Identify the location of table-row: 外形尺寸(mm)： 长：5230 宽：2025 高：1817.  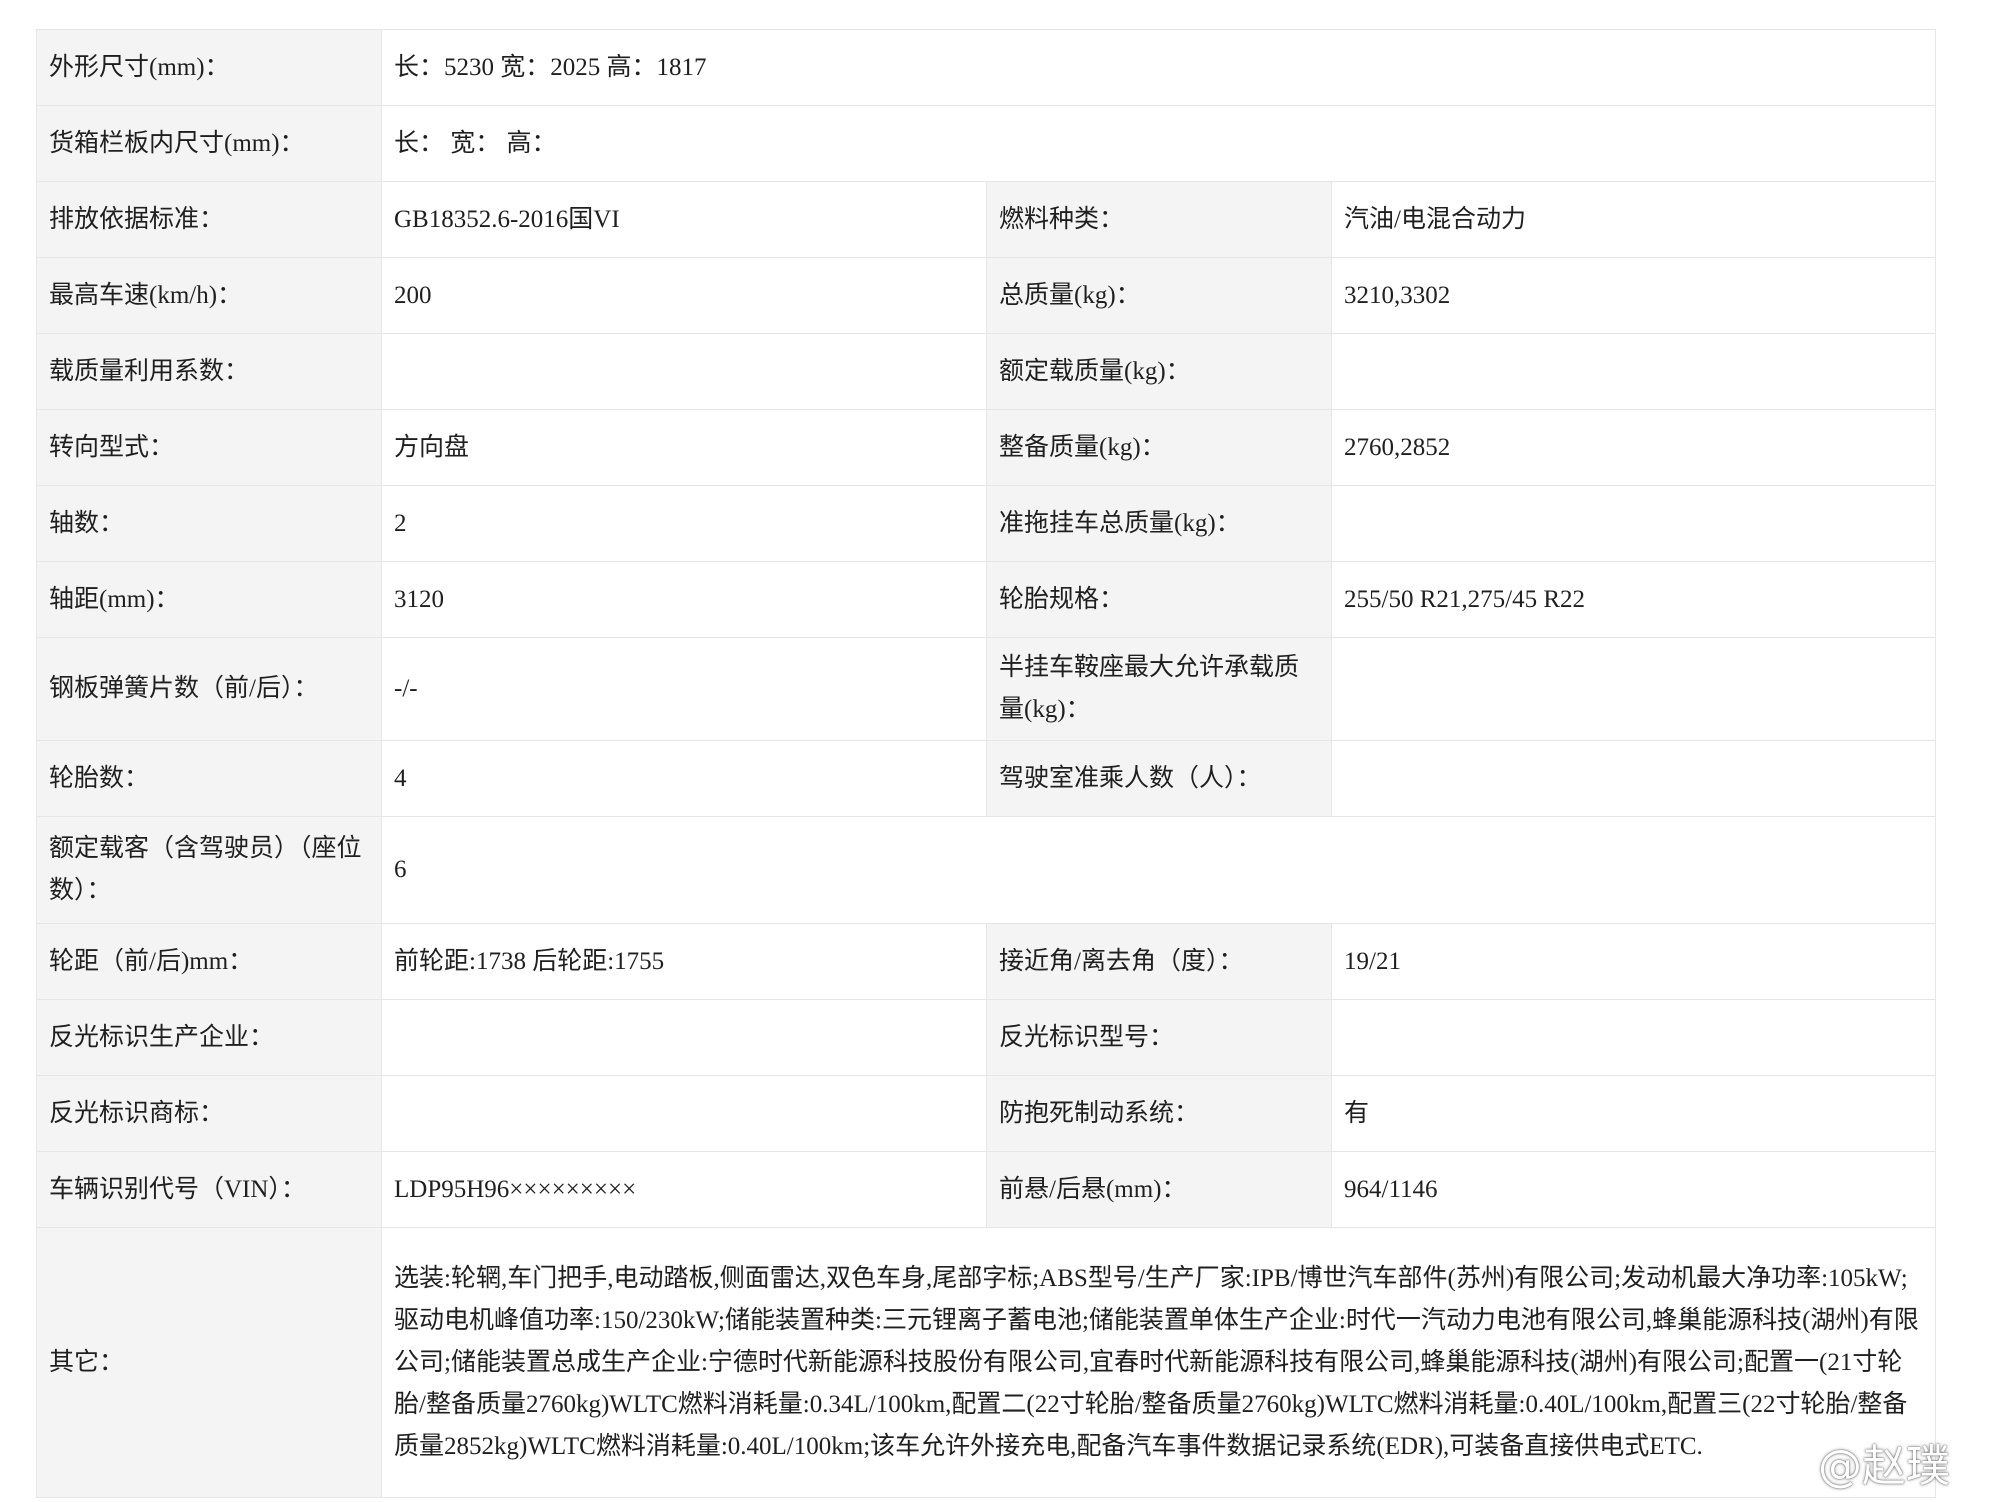
(986, 67).